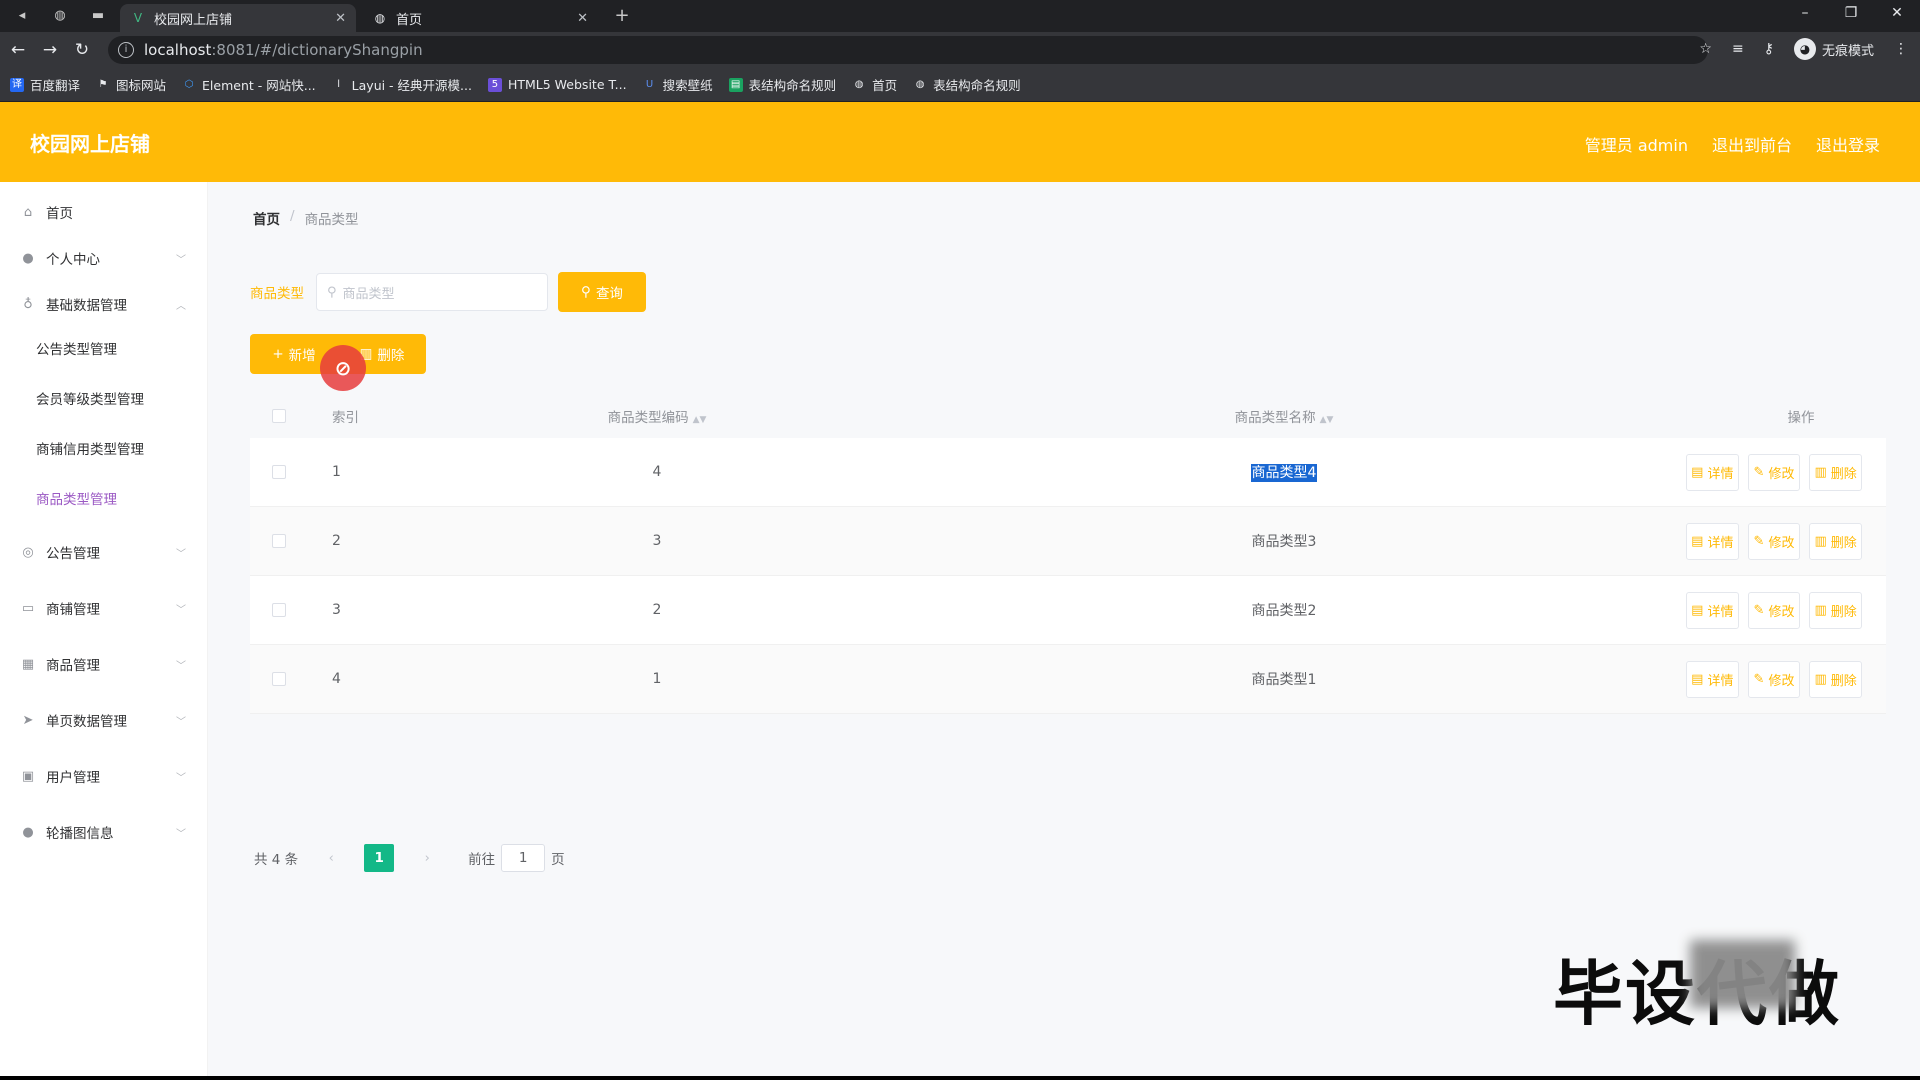  I want to click on chevron-up-icon: ︿, so click(181, 306).